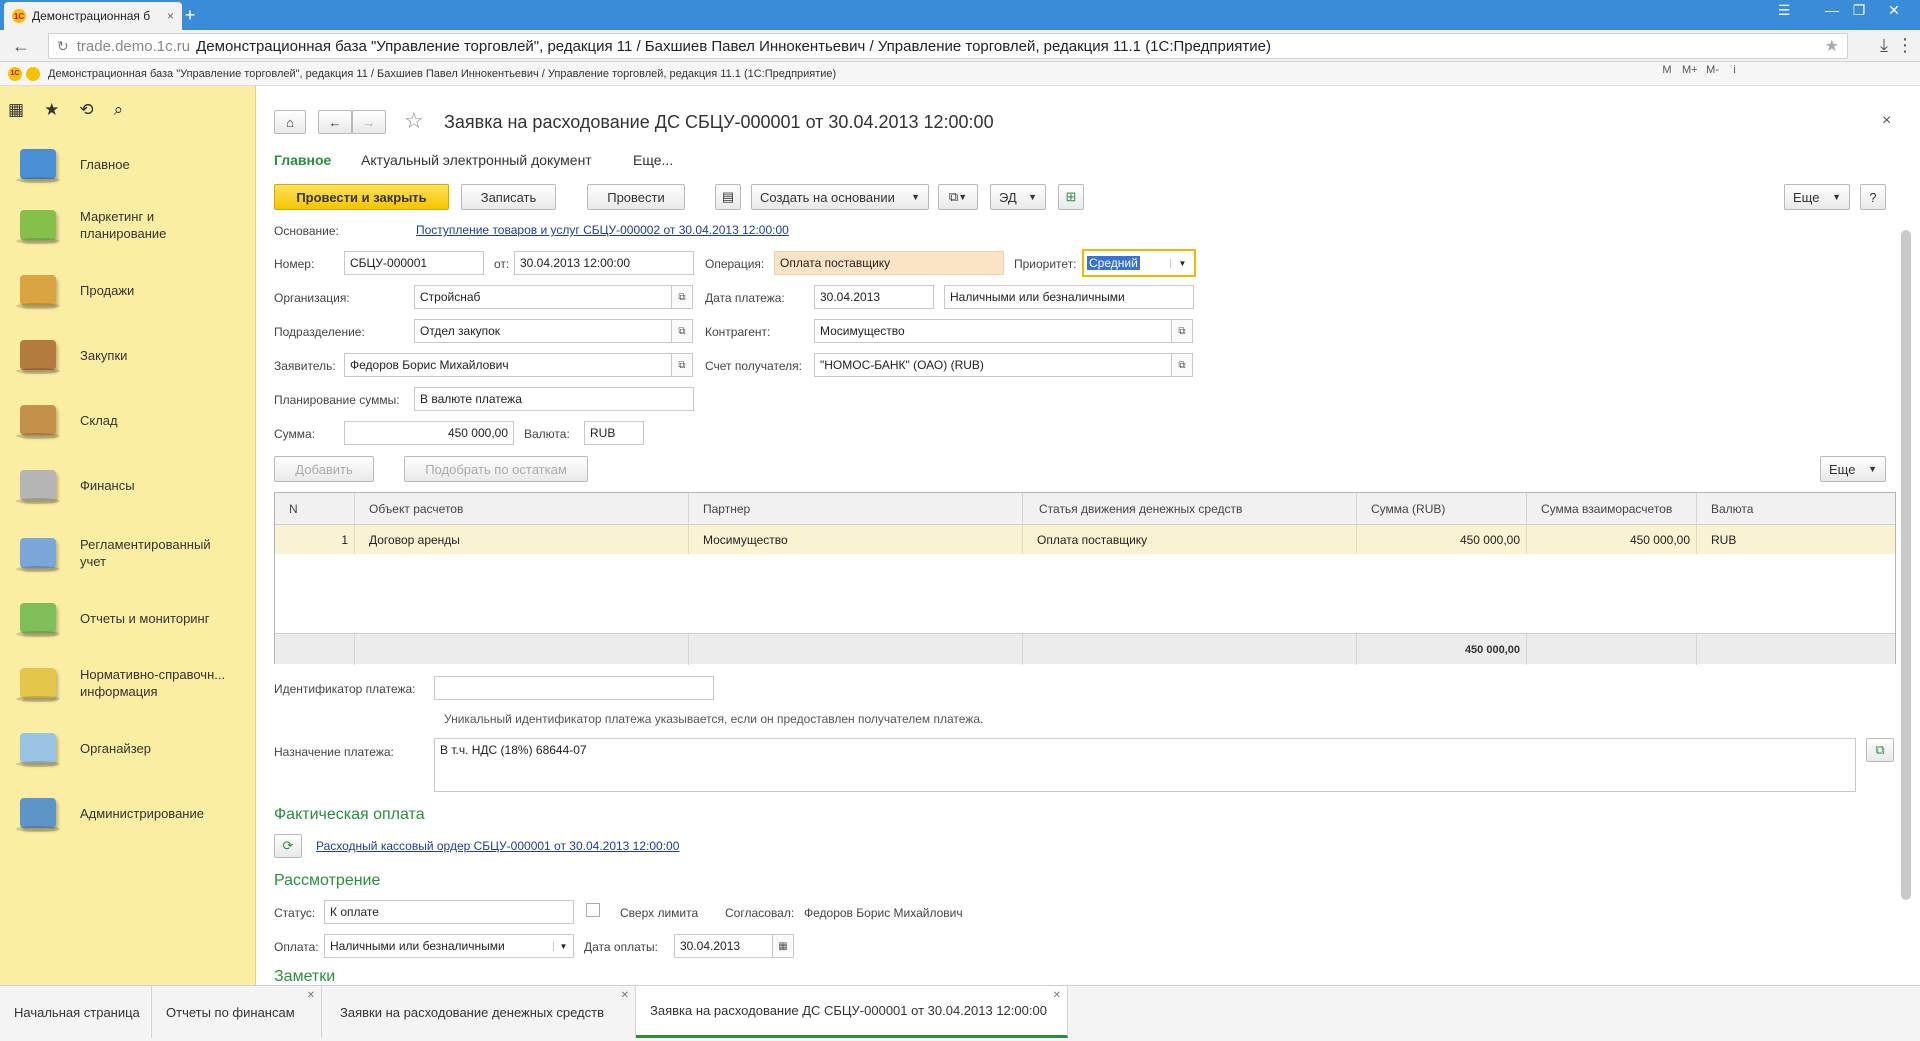 The image size is (1920, 1041). What do you see at coordinates (1182, 365) in the screenshot?
I see `open-account-icon: ⧉` at bounding box center [1182, 365].